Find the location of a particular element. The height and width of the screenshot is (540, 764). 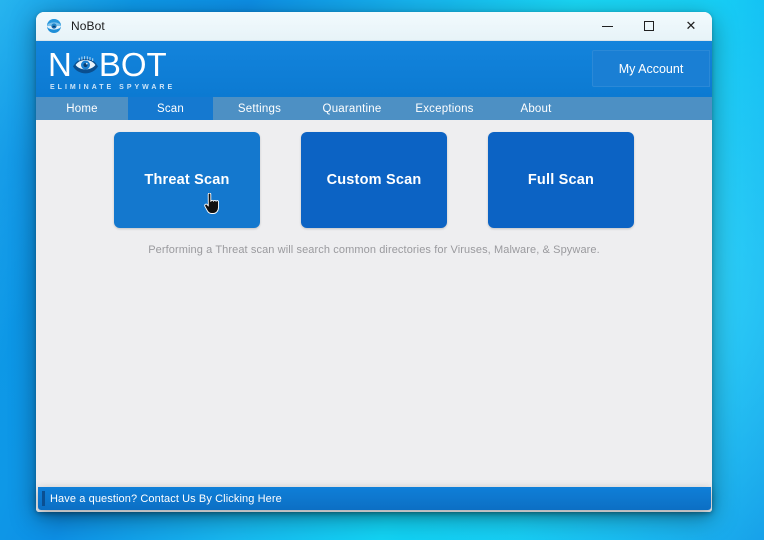

threat-scan-button: Threat Scan is located at coordinates (187, 180).